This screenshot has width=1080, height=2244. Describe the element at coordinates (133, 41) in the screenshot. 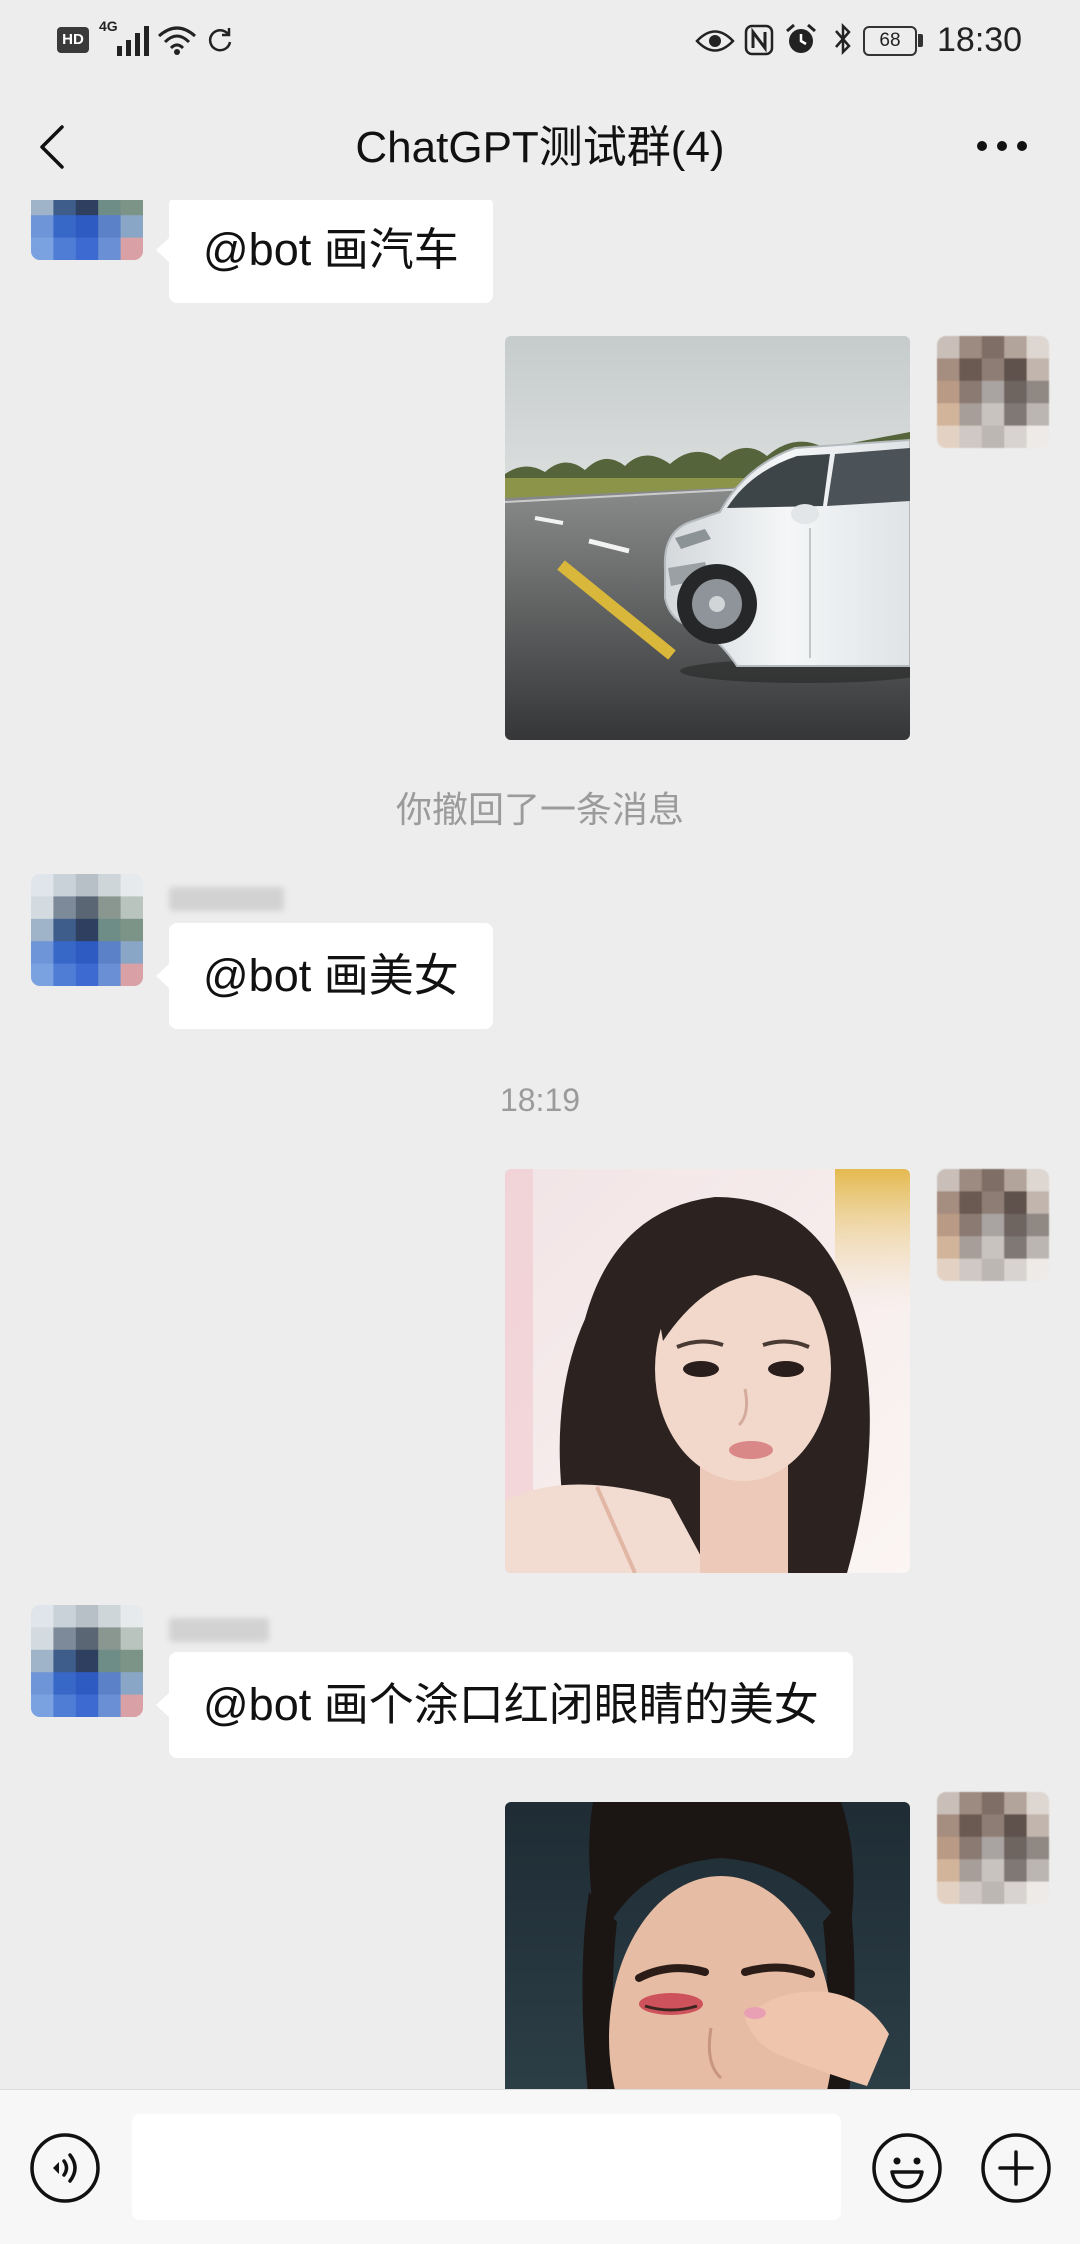

I see `signal-icon` at that location.